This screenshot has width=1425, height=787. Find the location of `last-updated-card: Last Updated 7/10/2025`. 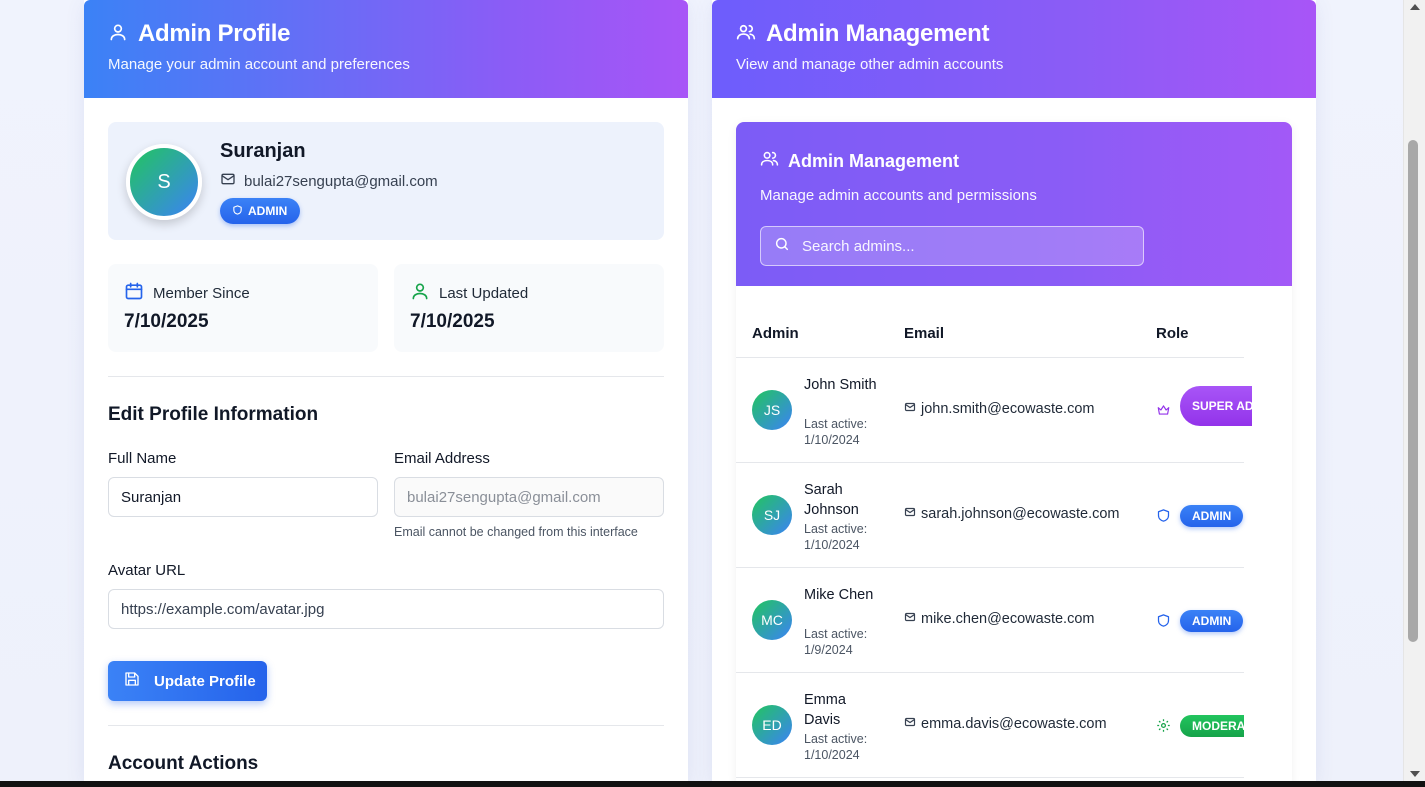

last-updated-card: Last Updated 7/10/2025 is located at coordinates (529, 308).